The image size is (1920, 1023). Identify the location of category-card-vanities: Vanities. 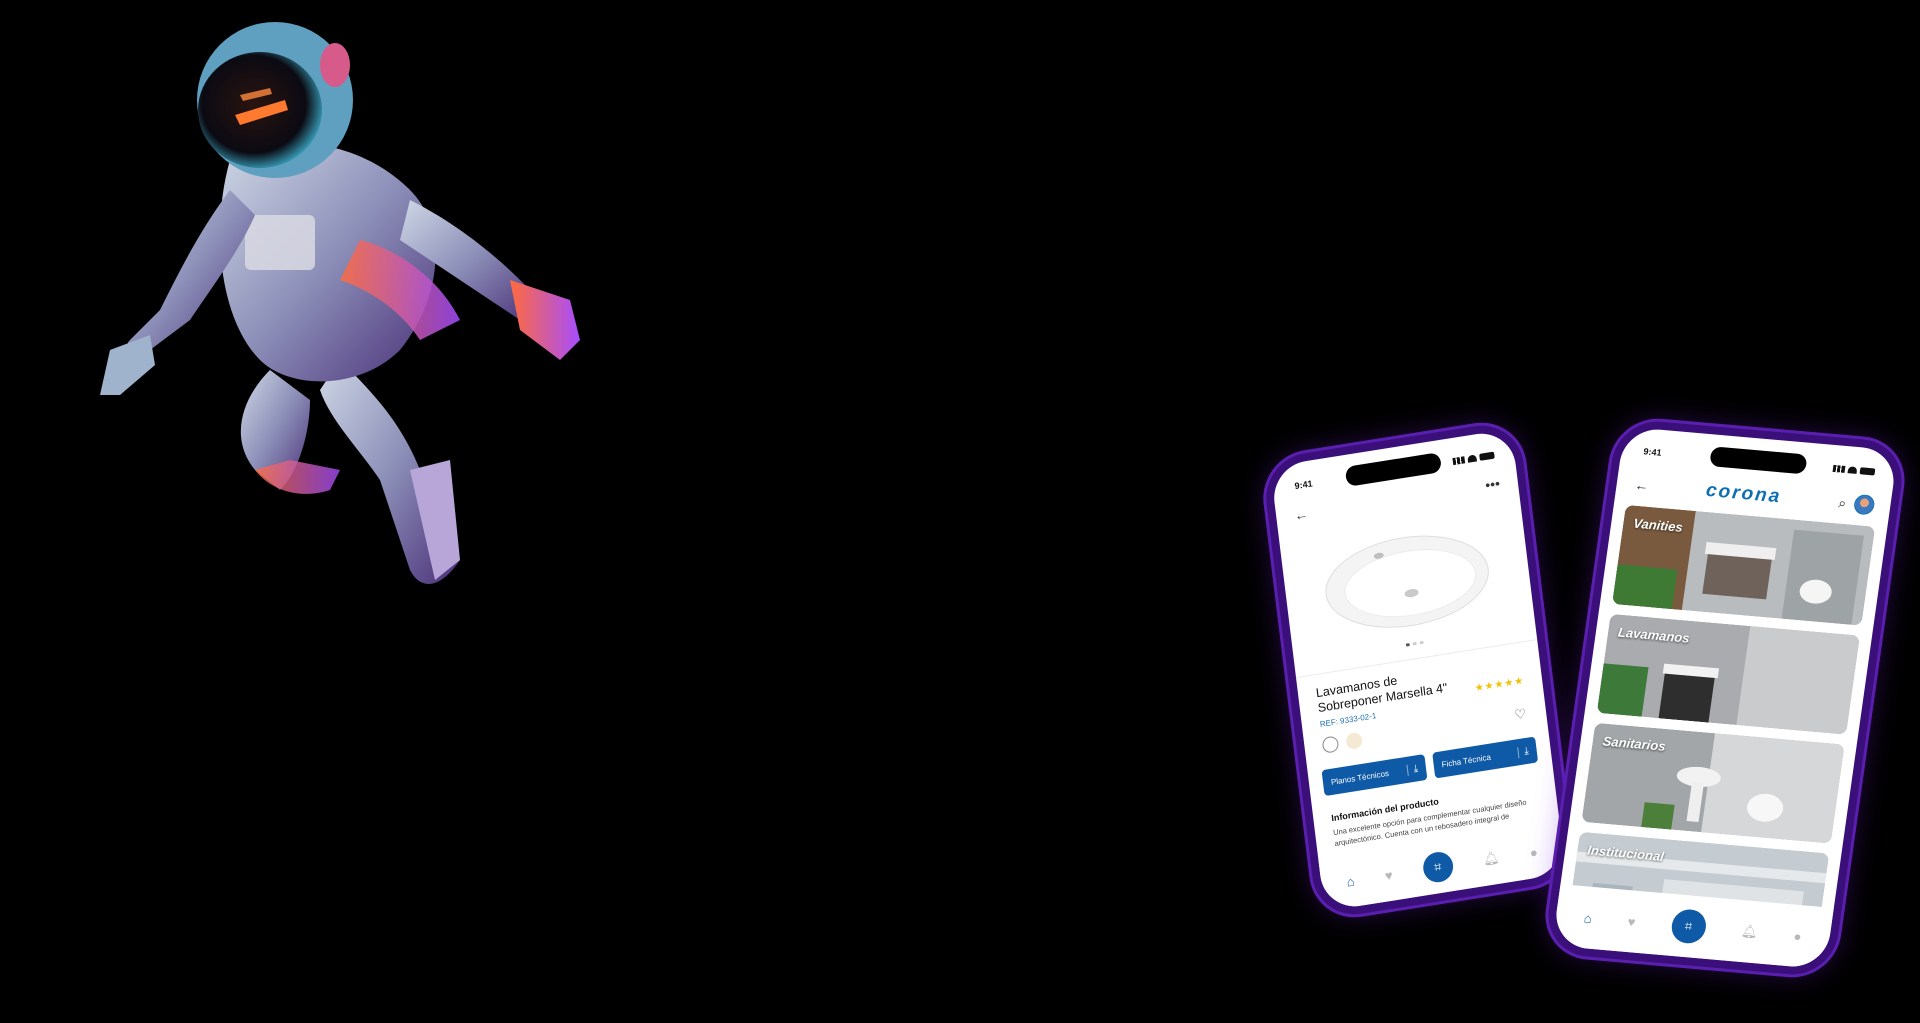
(1743, 565).